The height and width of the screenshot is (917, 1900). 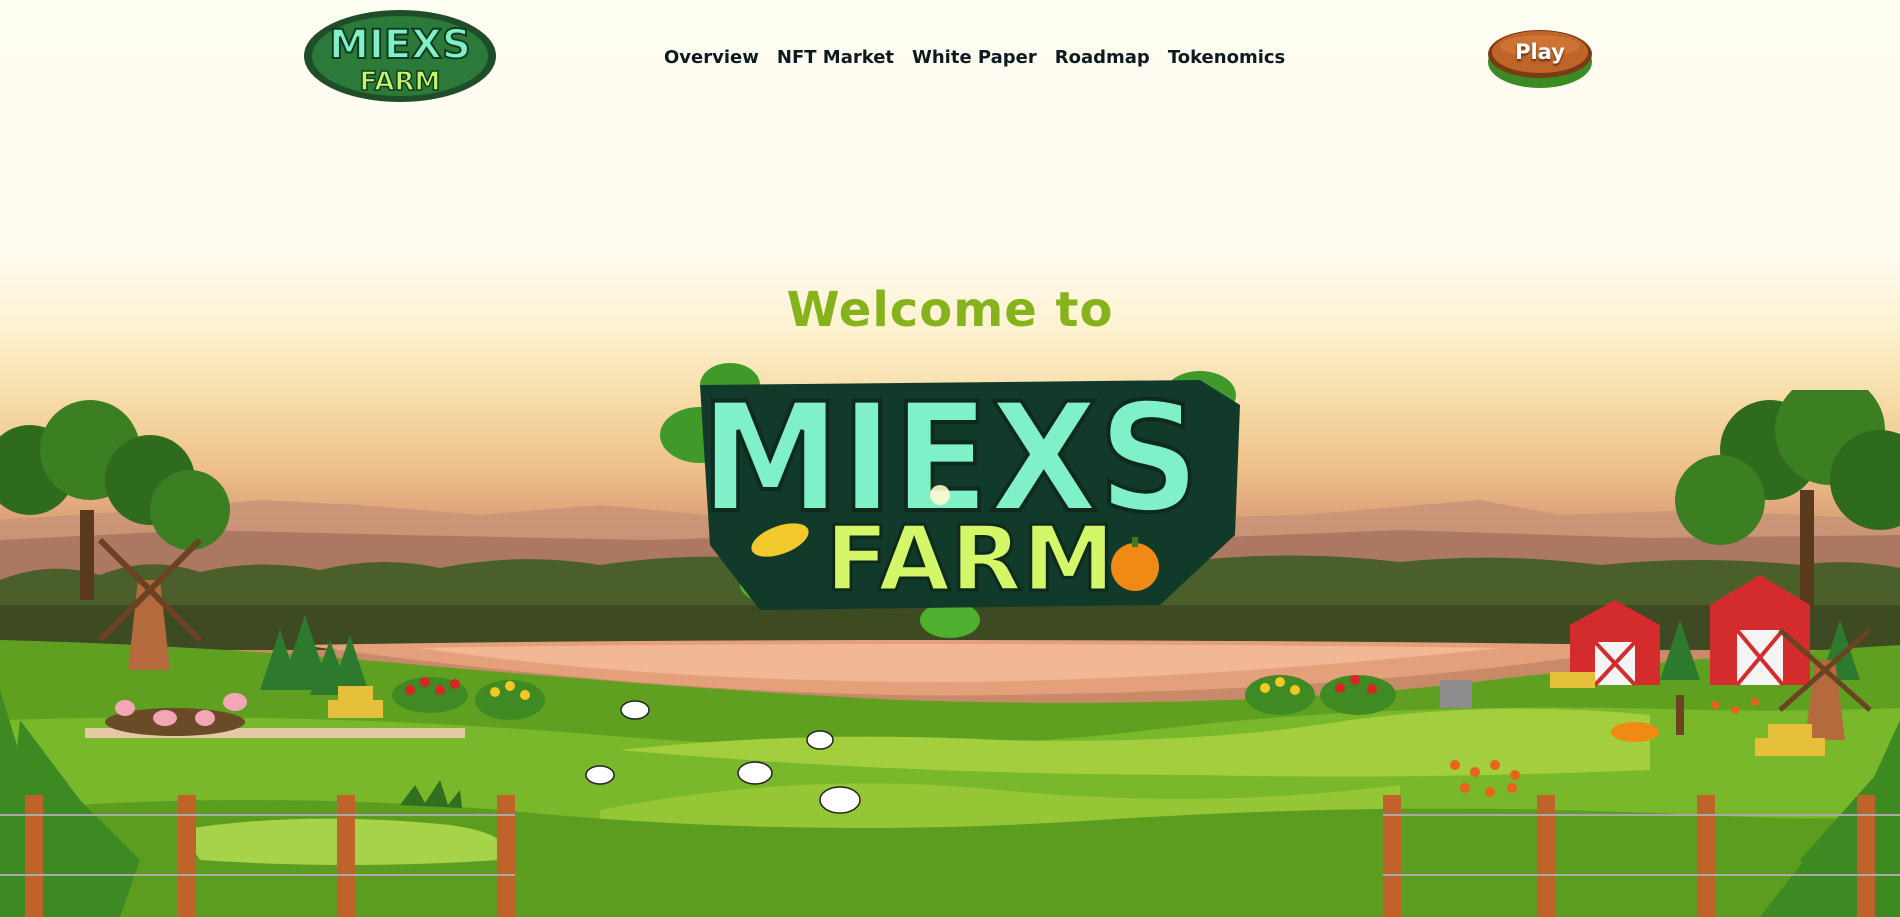 I want to click on play-label: Play, so click(x=1540, y=52).